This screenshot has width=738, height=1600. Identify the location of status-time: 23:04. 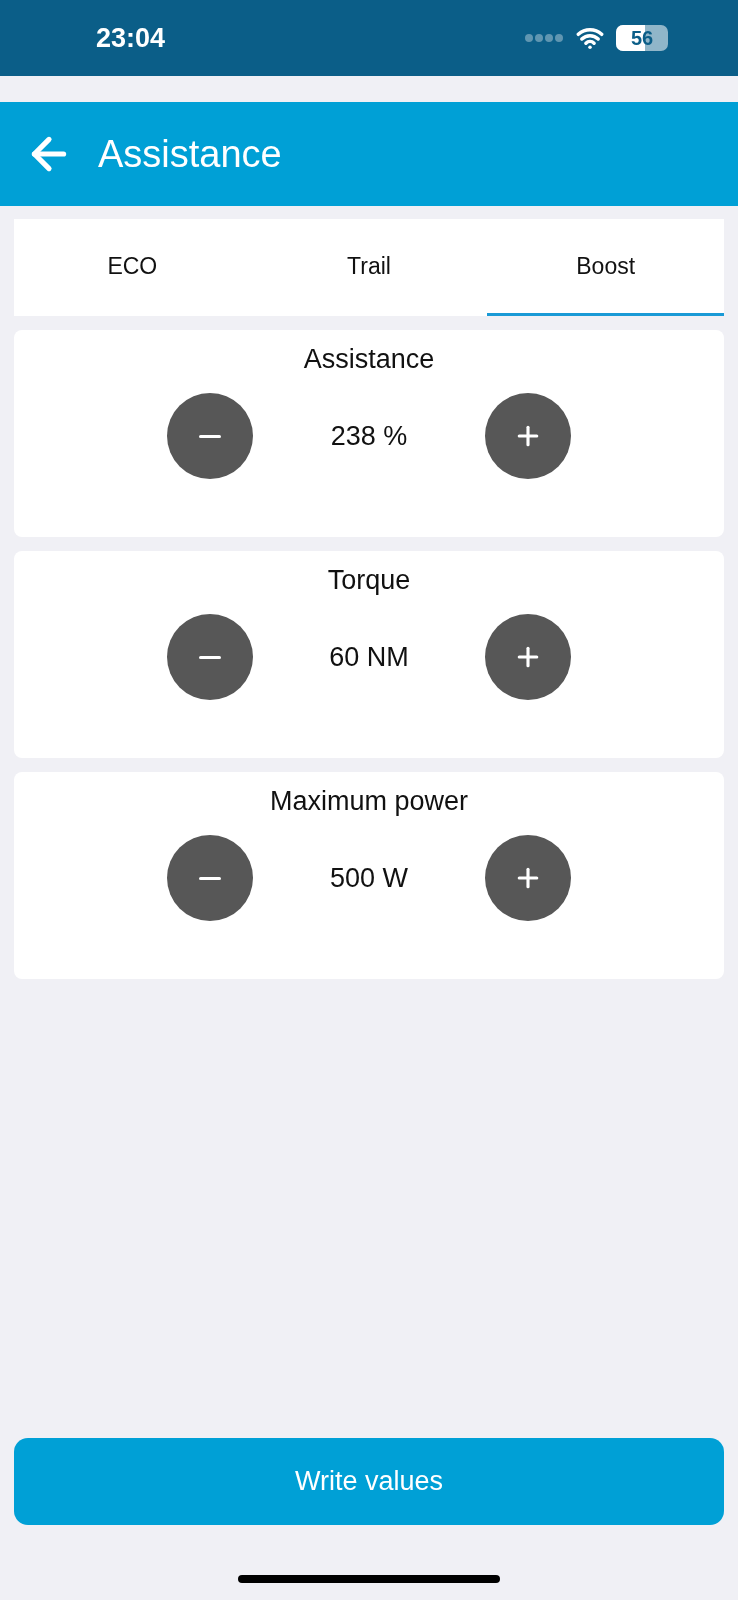
(131, 38).